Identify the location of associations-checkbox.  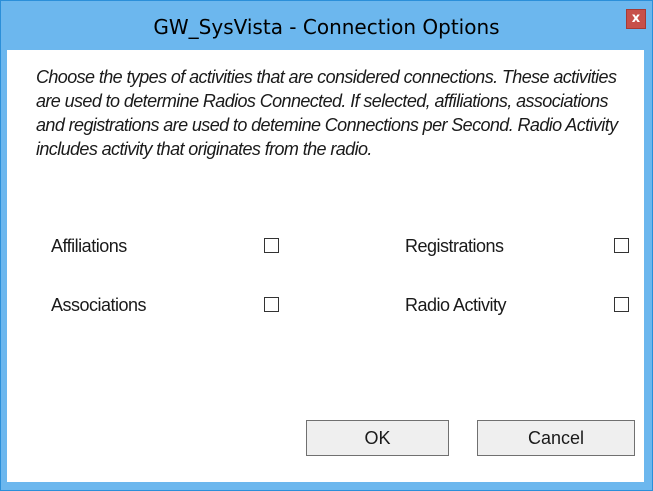
(271, 304).